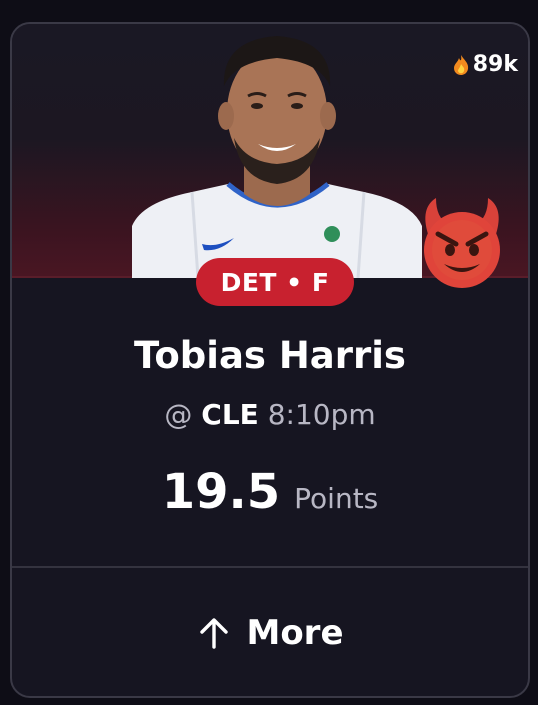 The height and width of the screenshot is (705, 538). I want to click on prop-line: 19.5 Points, so click(270, 492).